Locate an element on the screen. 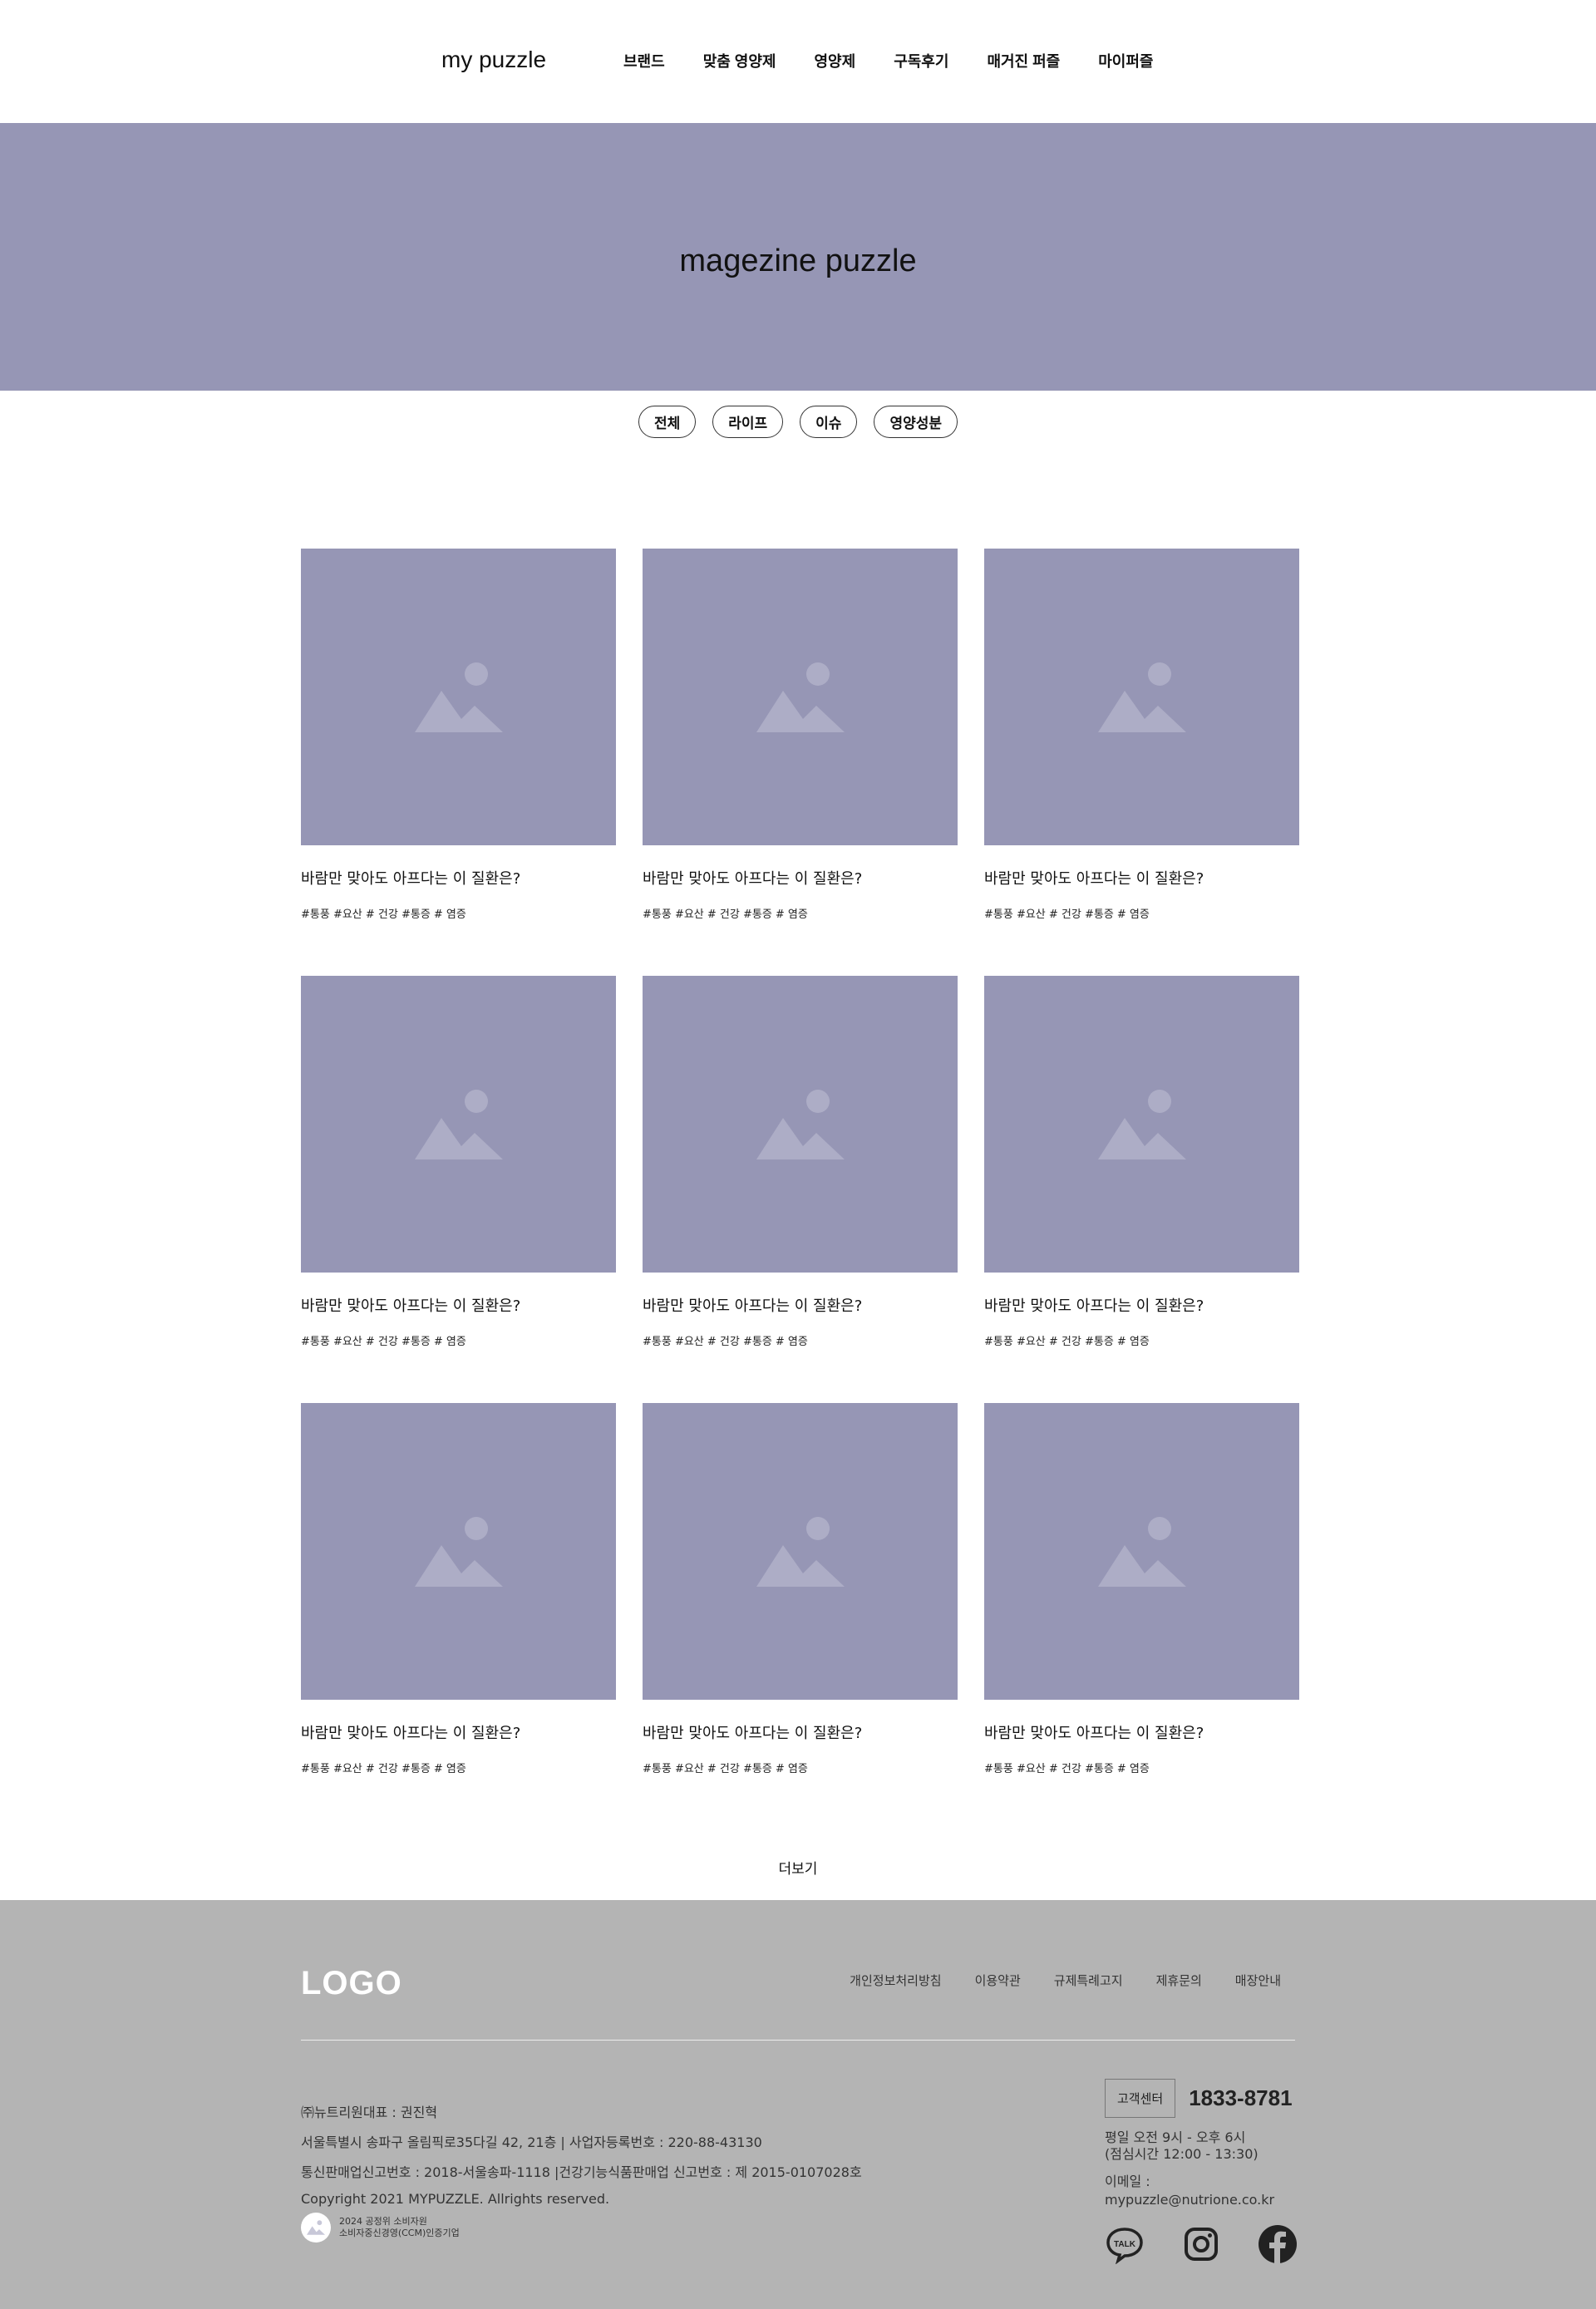  nav-magazine: 매거진 퍼즐 is located at coordinates (1024, 60).